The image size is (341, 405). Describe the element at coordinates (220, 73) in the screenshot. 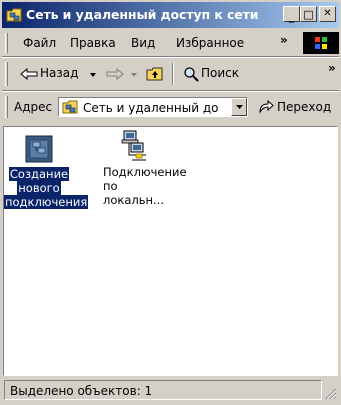

I see `search-button-label: Поиск` at that location.